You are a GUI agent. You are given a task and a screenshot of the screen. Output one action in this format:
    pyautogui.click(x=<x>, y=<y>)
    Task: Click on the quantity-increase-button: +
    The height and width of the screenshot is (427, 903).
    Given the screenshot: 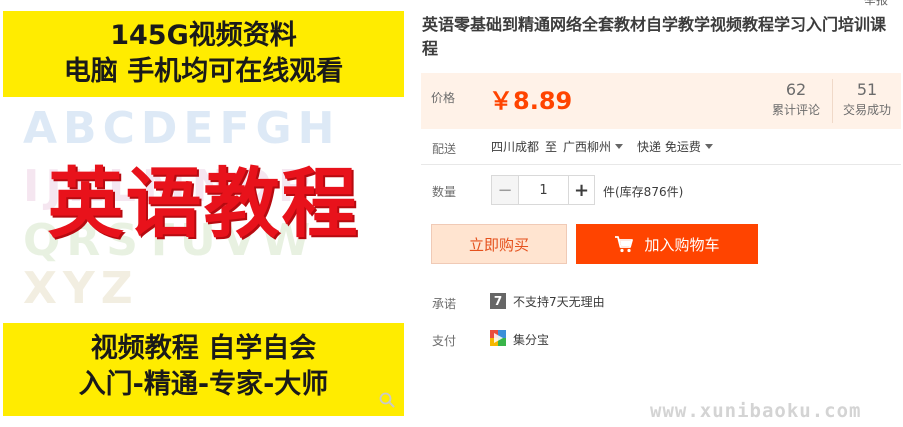 What is the action you would take?
    pyautogui.click(x=581, y=190)
    